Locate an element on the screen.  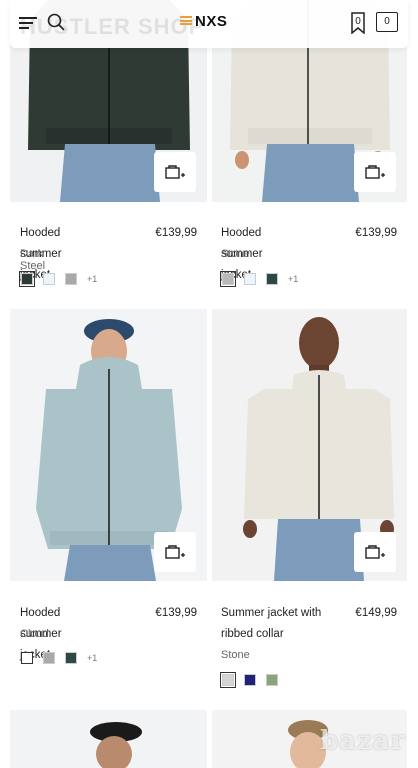
search-icon is located at coordinates (56, 22).